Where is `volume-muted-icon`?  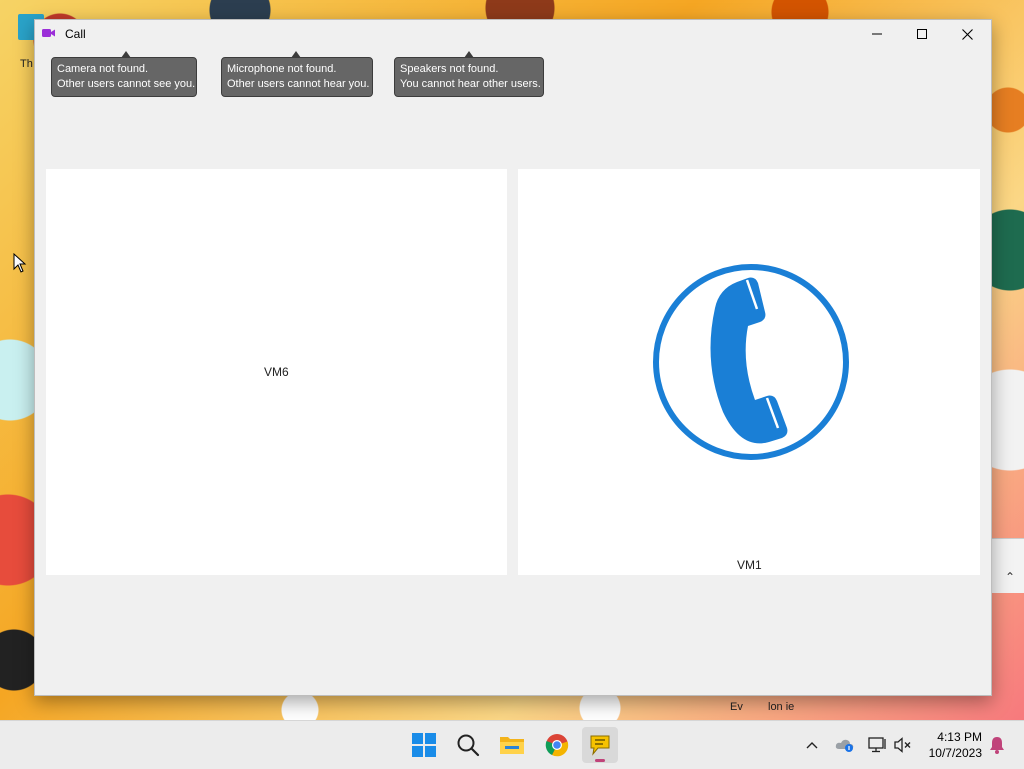
volume-muted-icon is located at coordinates (902, 745).